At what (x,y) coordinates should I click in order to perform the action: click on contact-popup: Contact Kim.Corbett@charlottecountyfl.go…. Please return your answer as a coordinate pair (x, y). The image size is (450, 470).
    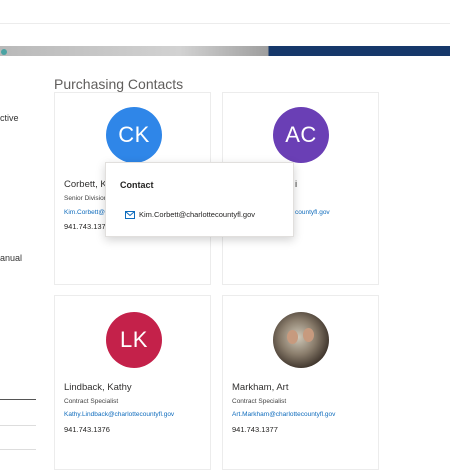
    Looking at the image, I should click on (199, 199).